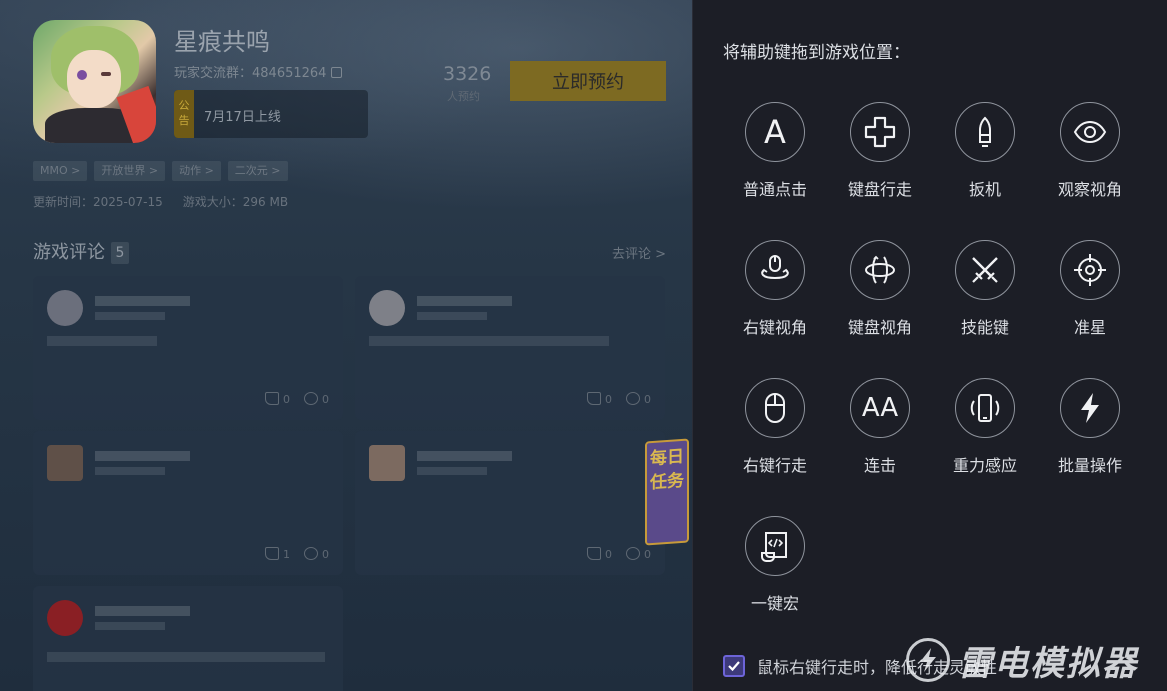 The image size is (1167, 691). Describe the element at coordinates (985, 132) in the screenshot. I see `bullet-icon` at that location.